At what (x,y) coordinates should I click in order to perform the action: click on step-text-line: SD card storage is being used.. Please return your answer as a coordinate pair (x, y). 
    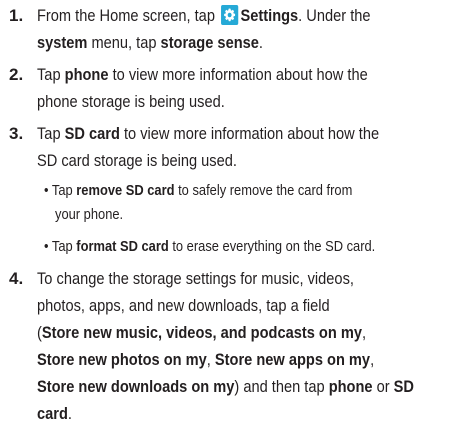
    Looking at the image, I should click on (137, 160).